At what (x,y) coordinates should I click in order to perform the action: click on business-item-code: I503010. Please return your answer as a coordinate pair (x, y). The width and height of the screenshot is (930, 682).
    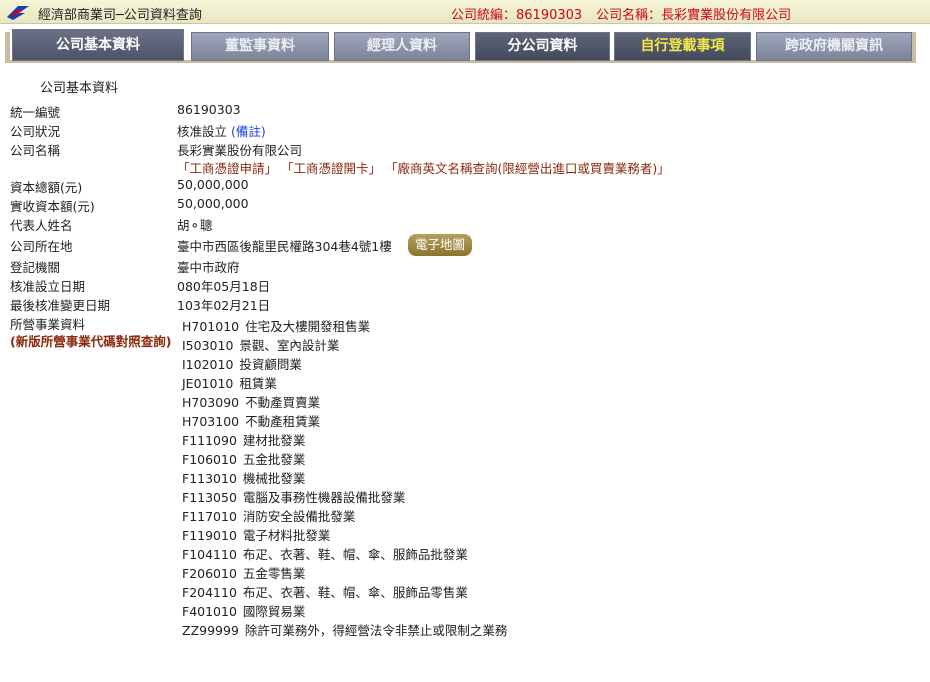
    Looking at the image, I should click on (208, 345).